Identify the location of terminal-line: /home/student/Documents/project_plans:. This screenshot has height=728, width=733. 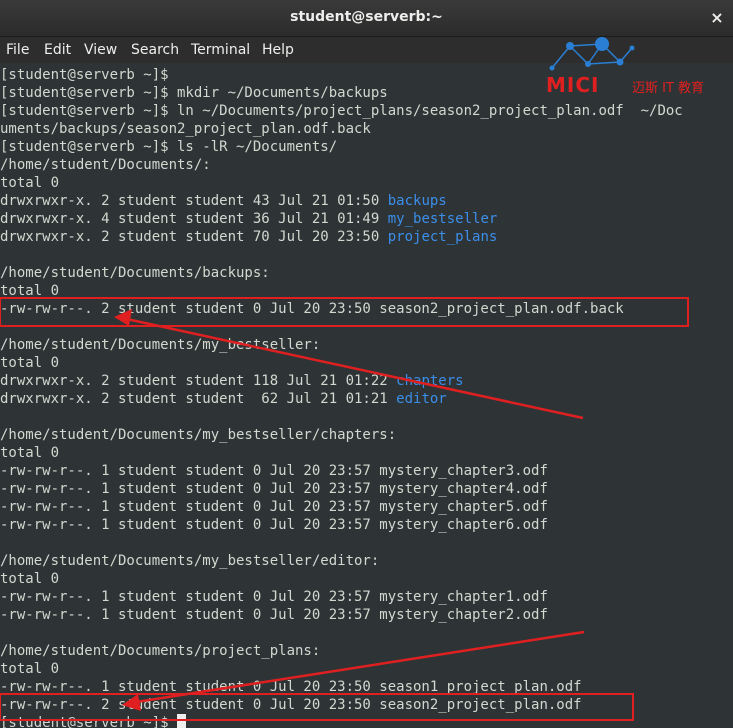
(160, 651).